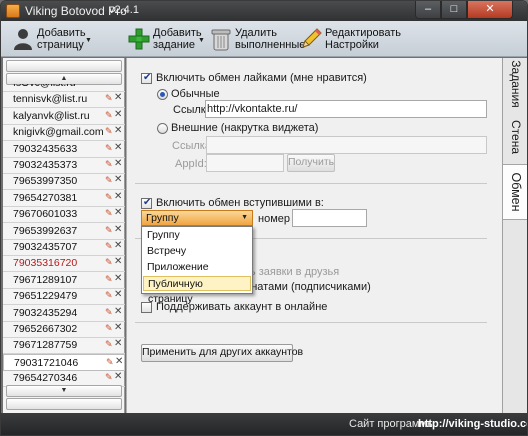 This screenshot has height=436, width=528. What do you see at coordinates (64, 297) in the screenshot?
I see `account-row: 79651229479 ✎ ✕` at bounding box center [64, 297].